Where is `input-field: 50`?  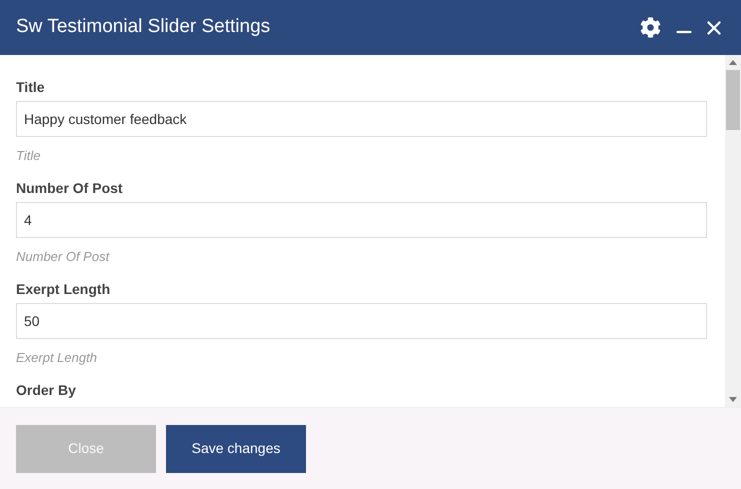 input-field: 50 is located at coordinates (361, 321).